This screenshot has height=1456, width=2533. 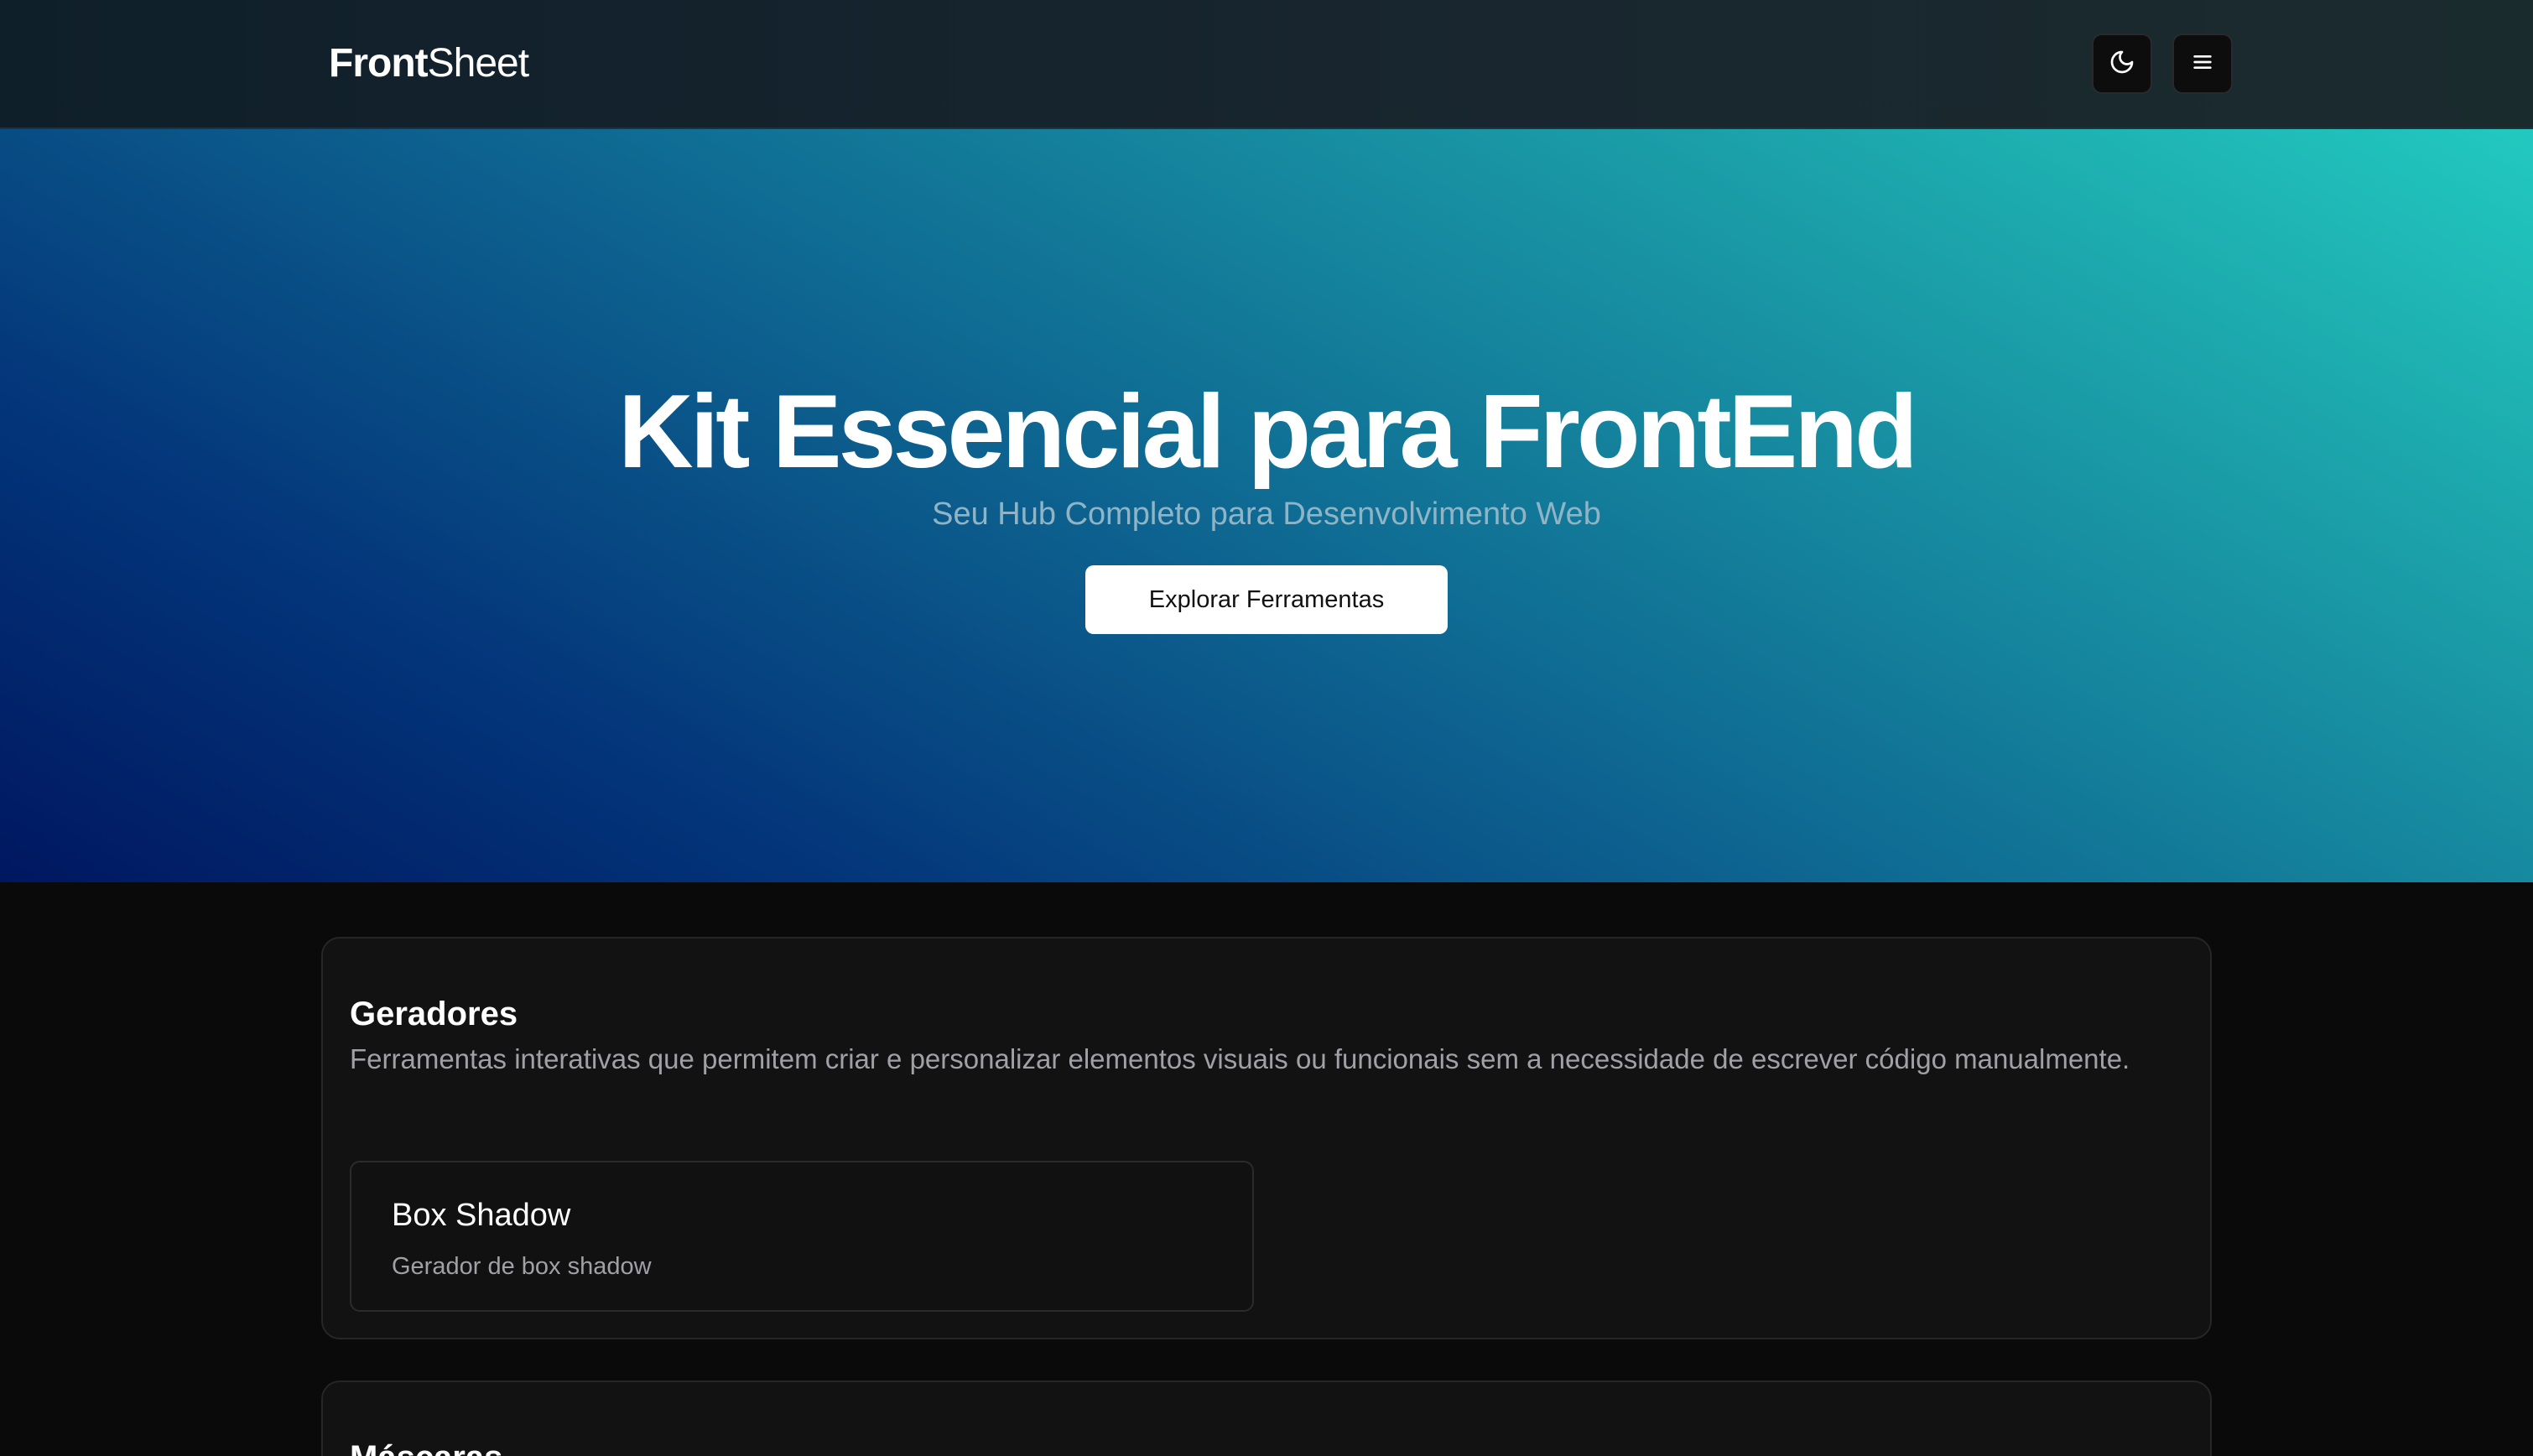 I want to click on tool-card-description: Gerador de box shadow, so click(x=522, y=1266).